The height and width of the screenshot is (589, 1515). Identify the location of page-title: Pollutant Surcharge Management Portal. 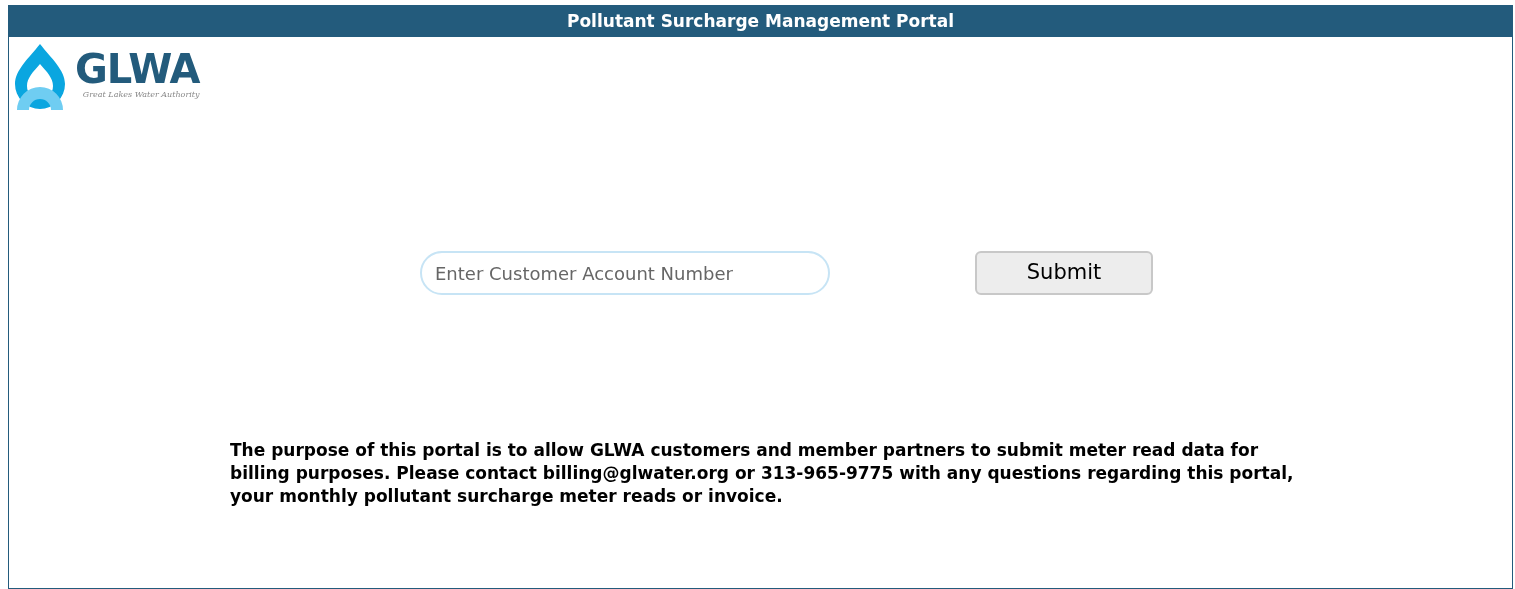
(760, 21).